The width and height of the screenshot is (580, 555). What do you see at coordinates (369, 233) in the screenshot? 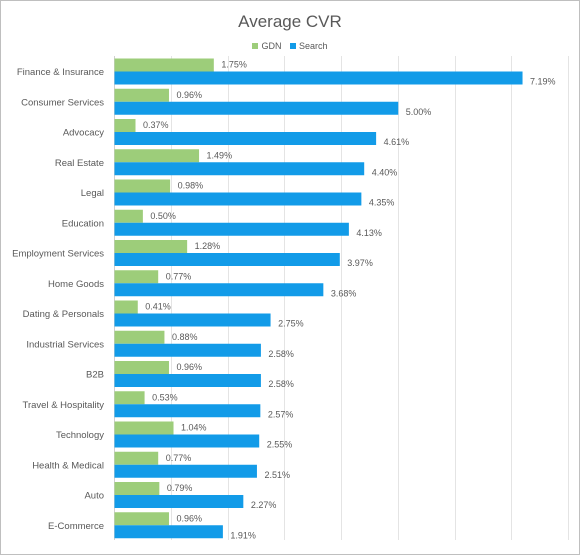
I see `data-label-search: 4.13%` at bounding box center [369, 233].